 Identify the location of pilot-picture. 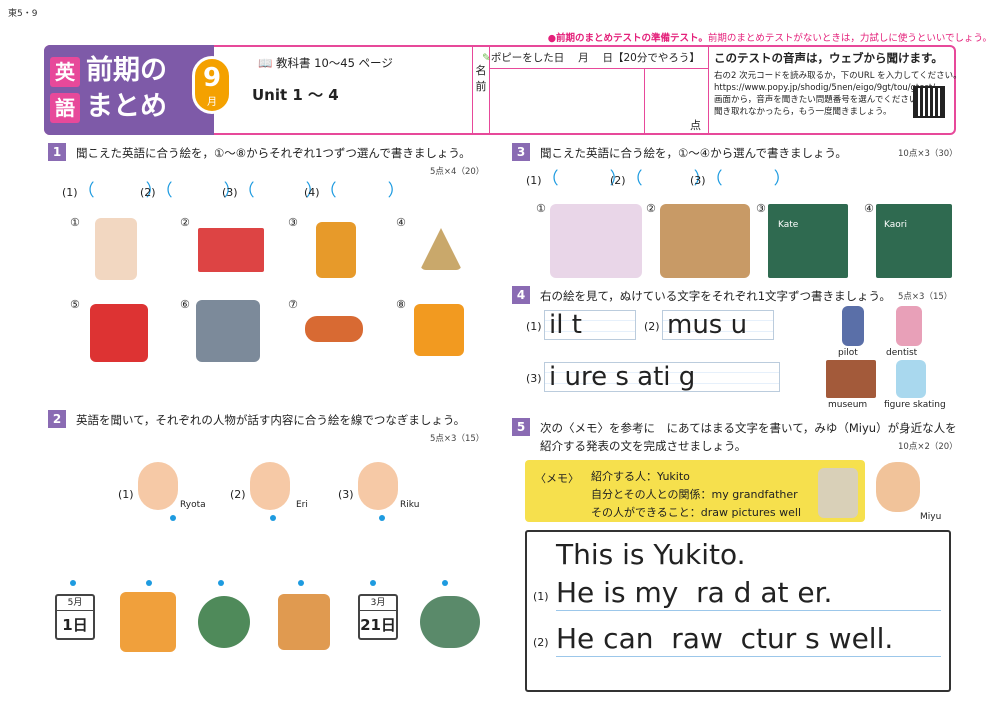
(853, 326).